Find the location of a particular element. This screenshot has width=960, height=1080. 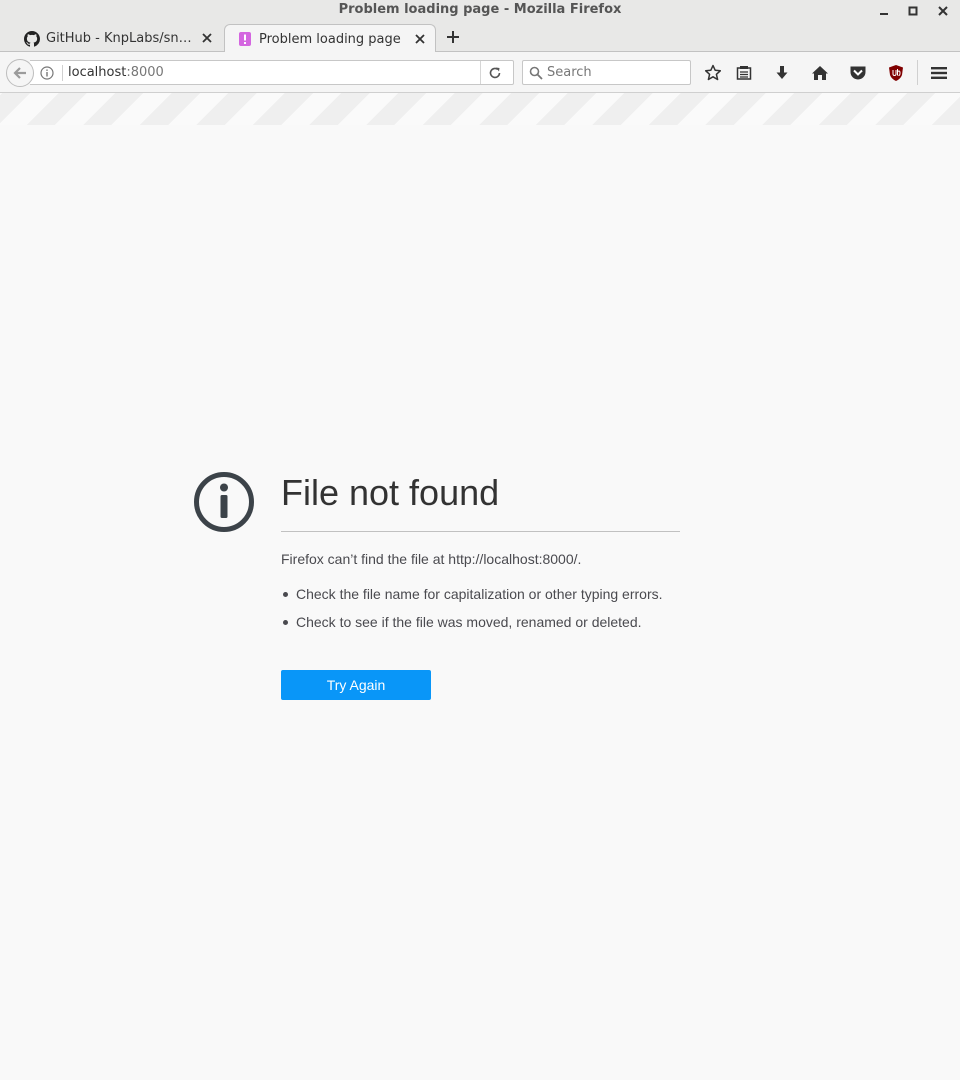

search-bar is located at coordinates (606, 72).